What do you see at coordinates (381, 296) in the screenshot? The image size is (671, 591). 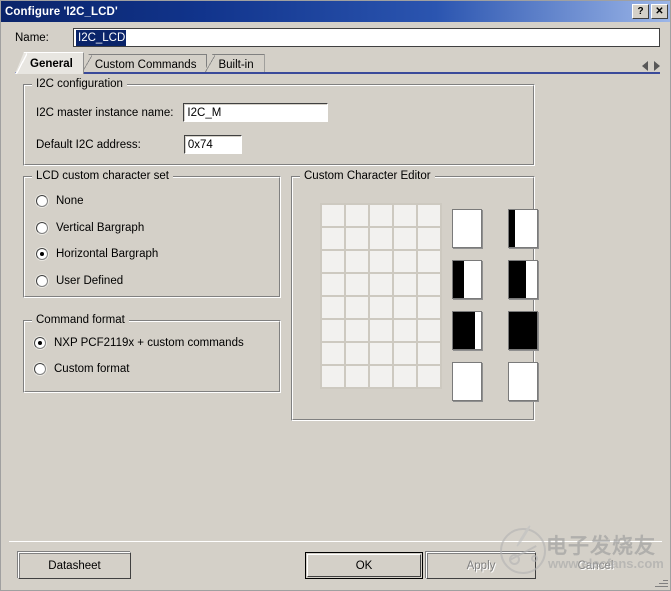 I see `character-pixel-grid` at bounding box center [381, 296].